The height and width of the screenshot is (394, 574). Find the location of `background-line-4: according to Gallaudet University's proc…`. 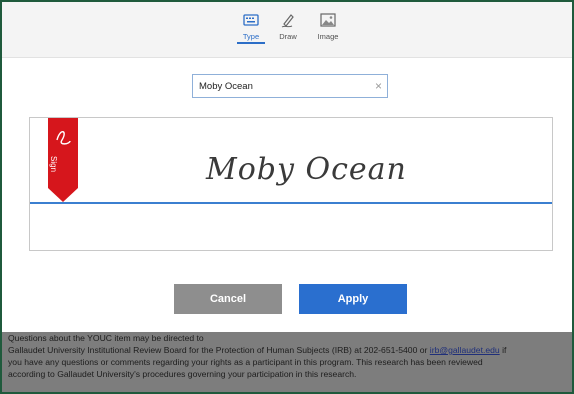

background-line-4: according to Gallaudet University's proc… is located at coordinates (182, 374).